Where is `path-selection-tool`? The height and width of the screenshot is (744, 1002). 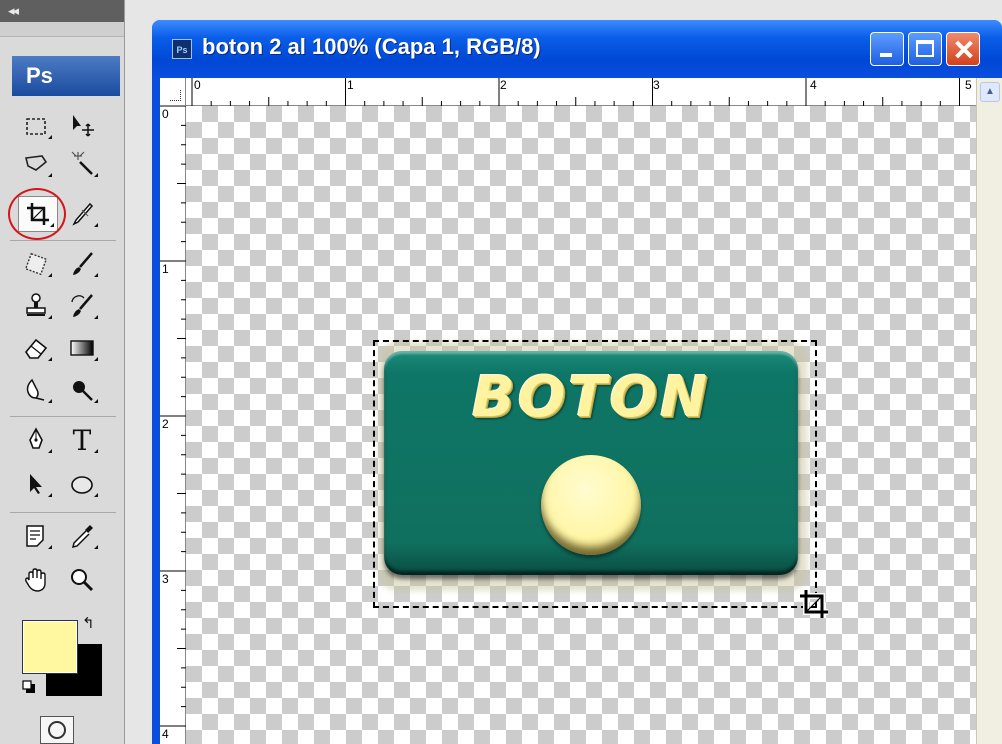 path-selection-tool is located at coordinates (36, 484).